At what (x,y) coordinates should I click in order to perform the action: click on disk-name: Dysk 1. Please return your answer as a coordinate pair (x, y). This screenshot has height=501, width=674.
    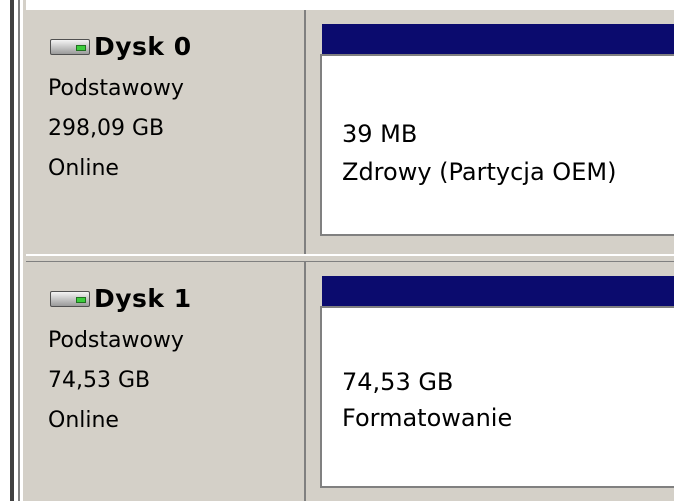
    Looking at the image, I should click on (143, 298).